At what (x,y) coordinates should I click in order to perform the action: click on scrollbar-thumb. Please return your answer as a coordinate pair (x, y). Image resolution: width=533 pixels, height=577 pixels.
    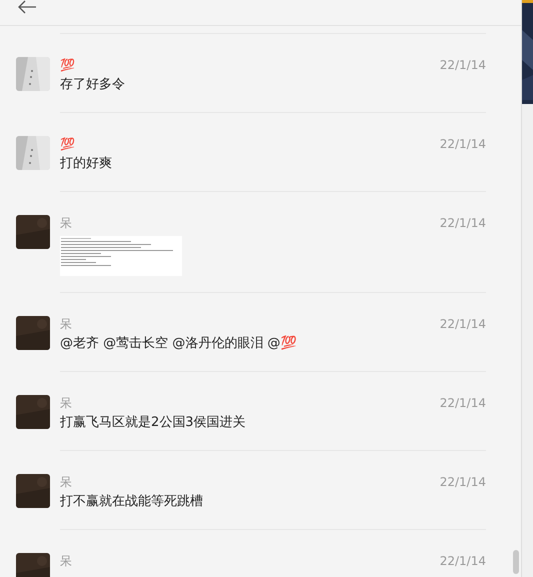
    Looking at the image, I should click on (516, 562).